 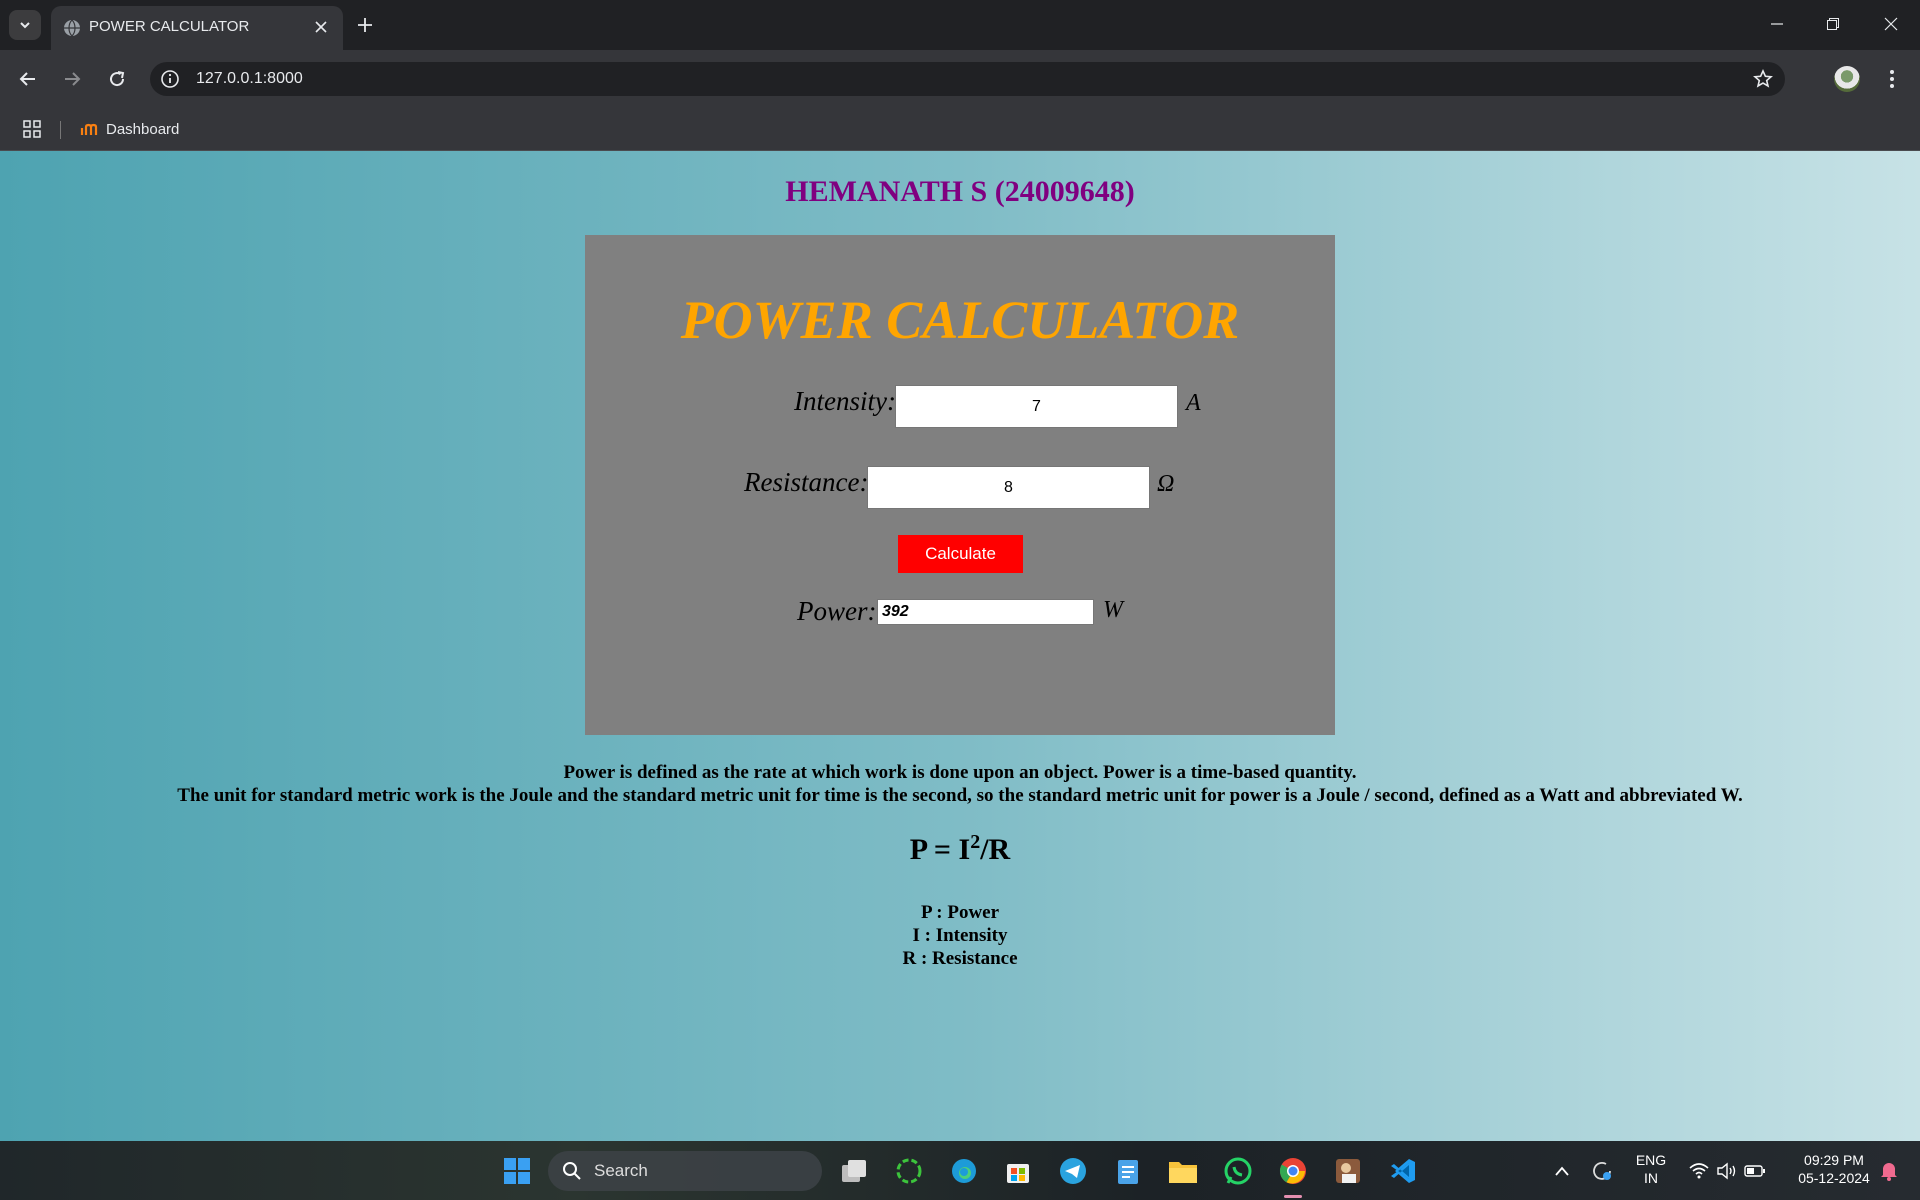 What do you see at coordinates (1651, 1178) in the screenshot?
I see `region-code: IN` at bounding box center [1651, 1178].